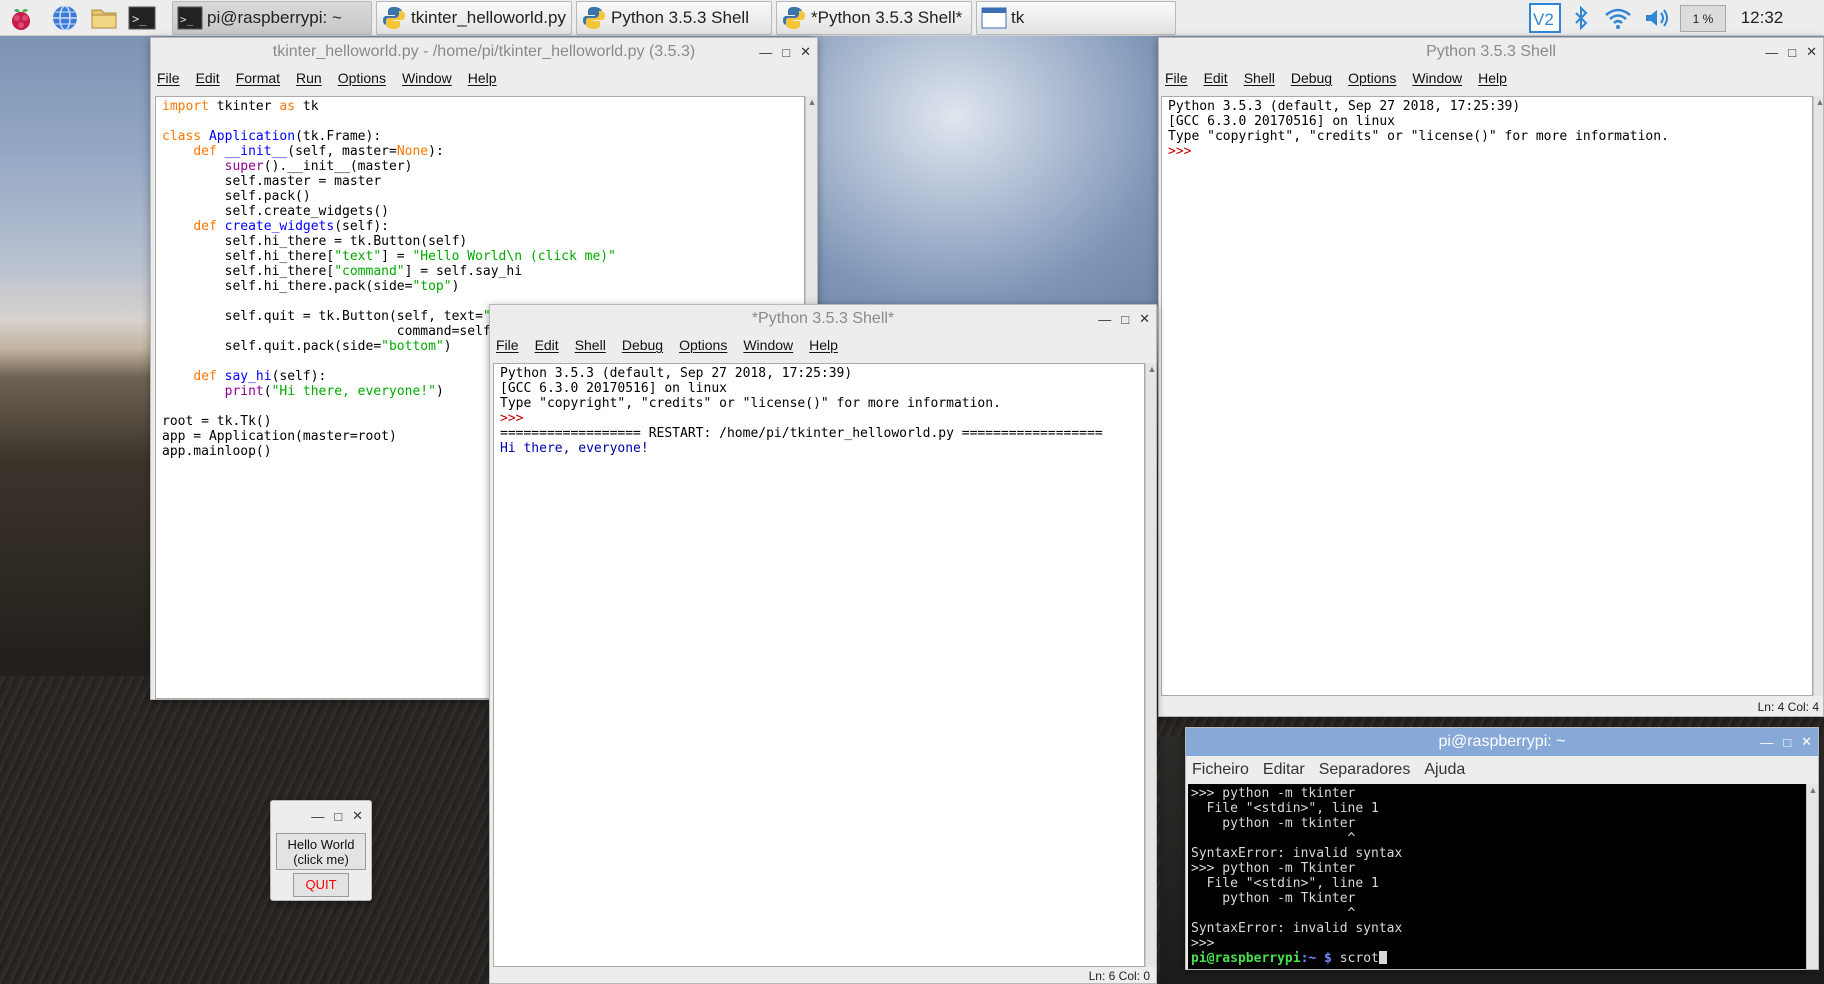 This screenshot has height=984, width=1824. Describe the element at coordinates (307, 346) in the screenshot. I see `code-line: self.quit.pack(side="bottom")` at that location.